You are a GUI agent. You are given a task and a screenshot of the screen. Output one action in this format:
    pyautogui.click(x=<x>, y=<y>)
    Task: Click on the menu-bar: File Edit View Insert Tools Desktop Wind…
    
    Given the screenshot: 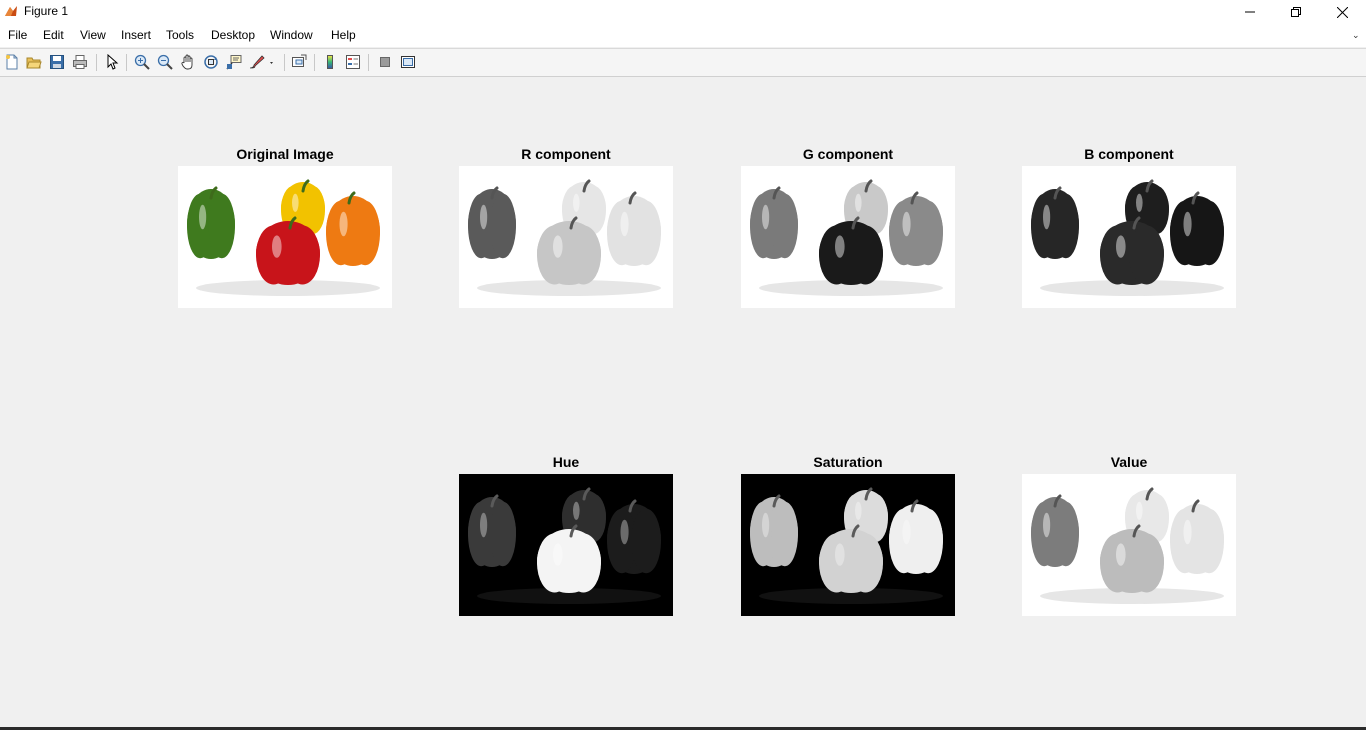 What is the action you would take?
    pyautogui.click(x=683, y=35)
    